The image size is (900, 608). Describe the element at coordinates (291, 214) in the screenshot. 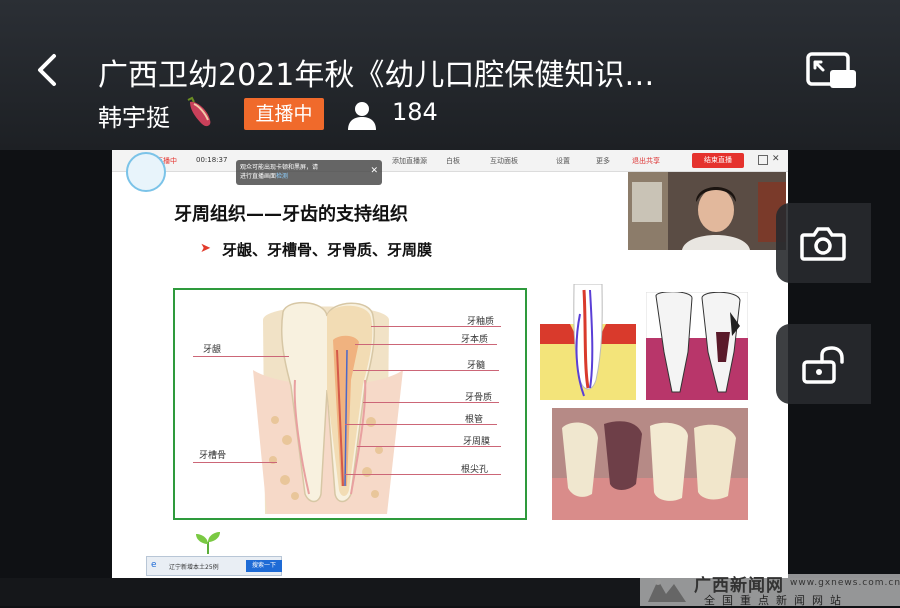

I see `slide-title: 牙周组织——牙齿的支持组织` at that location.